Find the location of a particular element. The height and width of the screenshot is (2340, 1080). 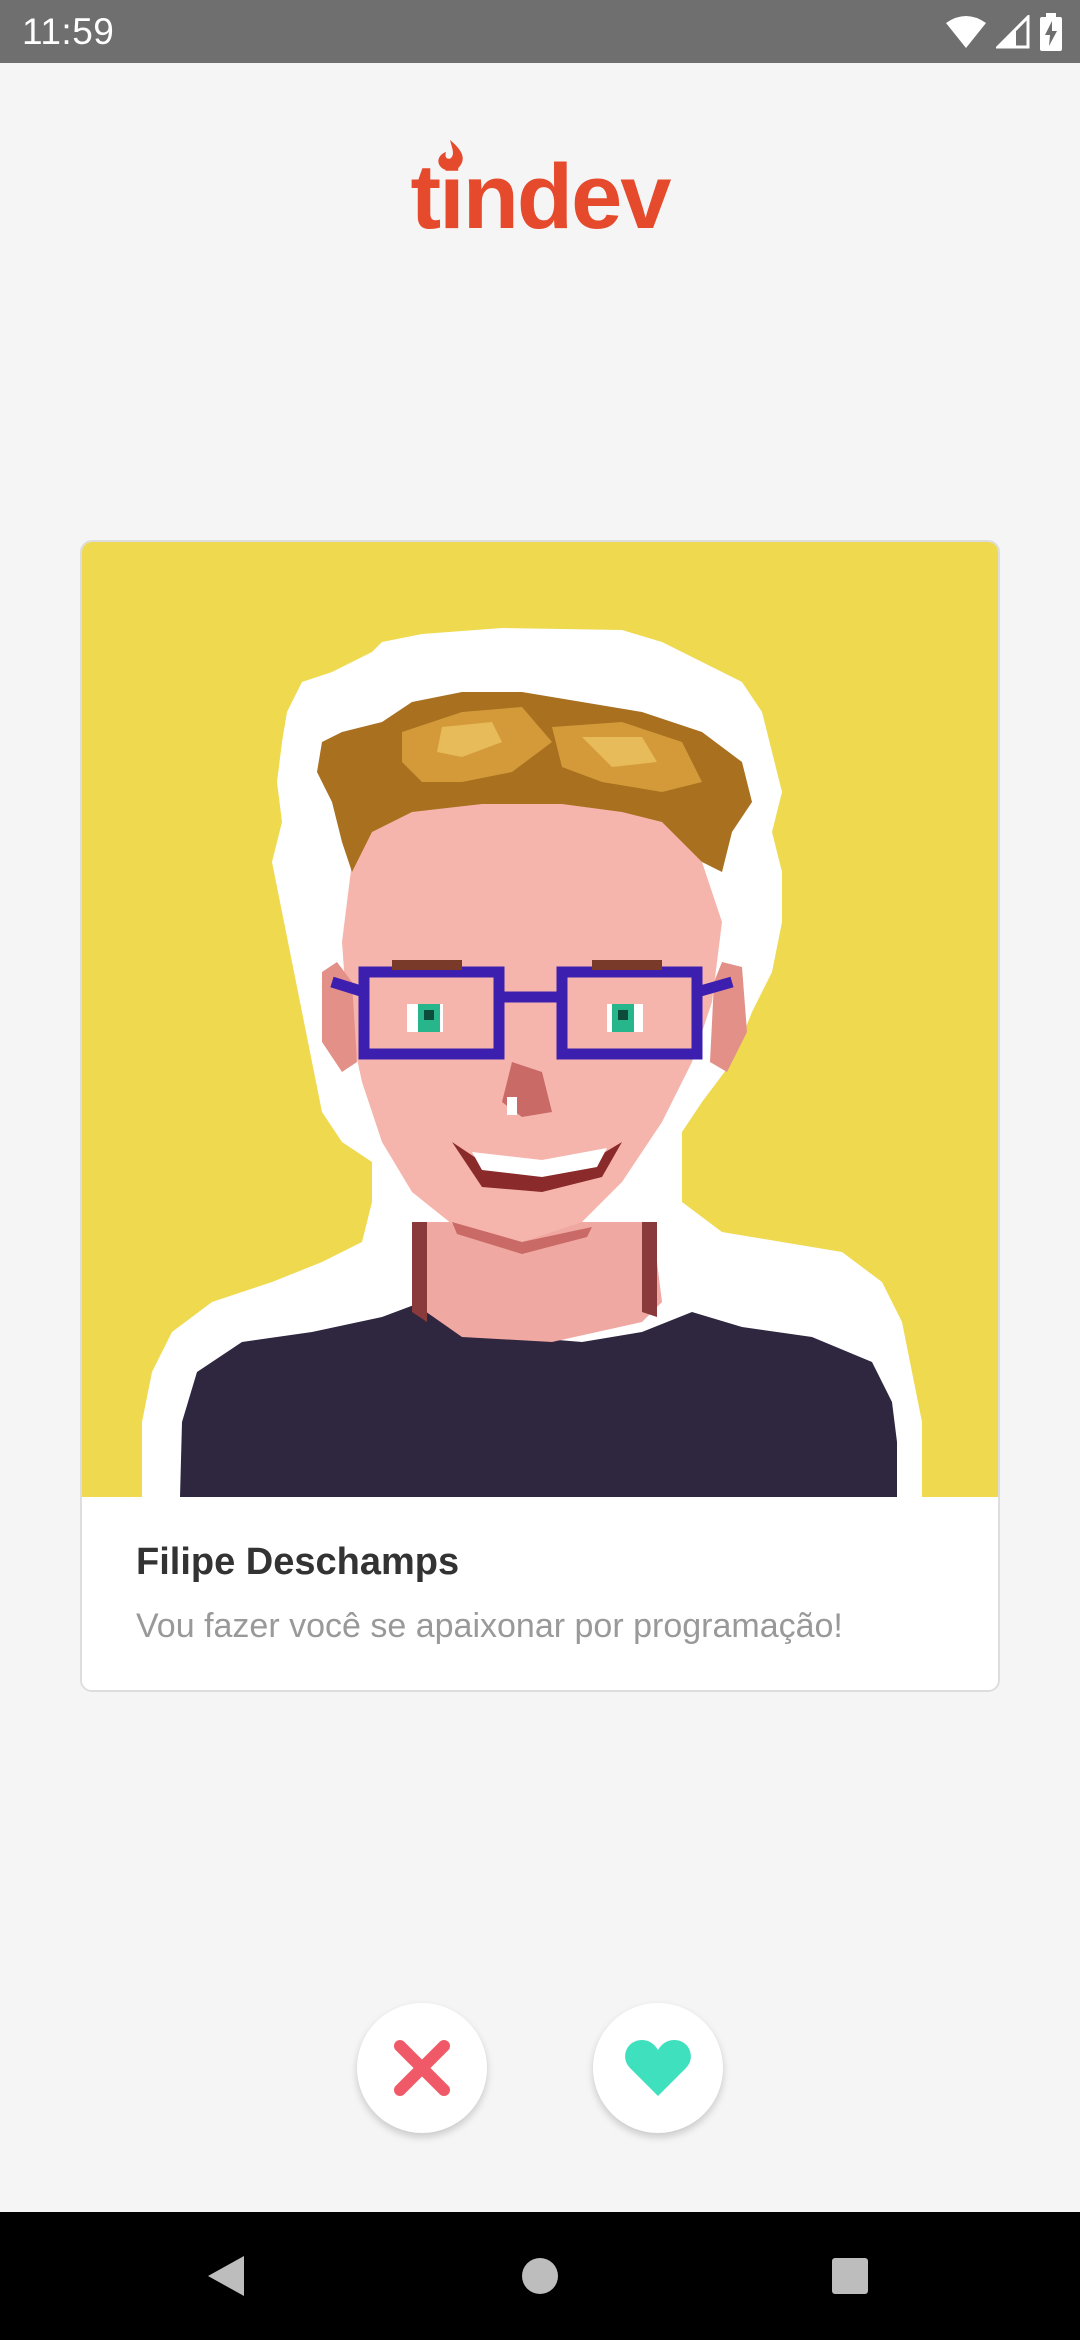

tindev-logo: tindev is located at coordinates (540, 194).